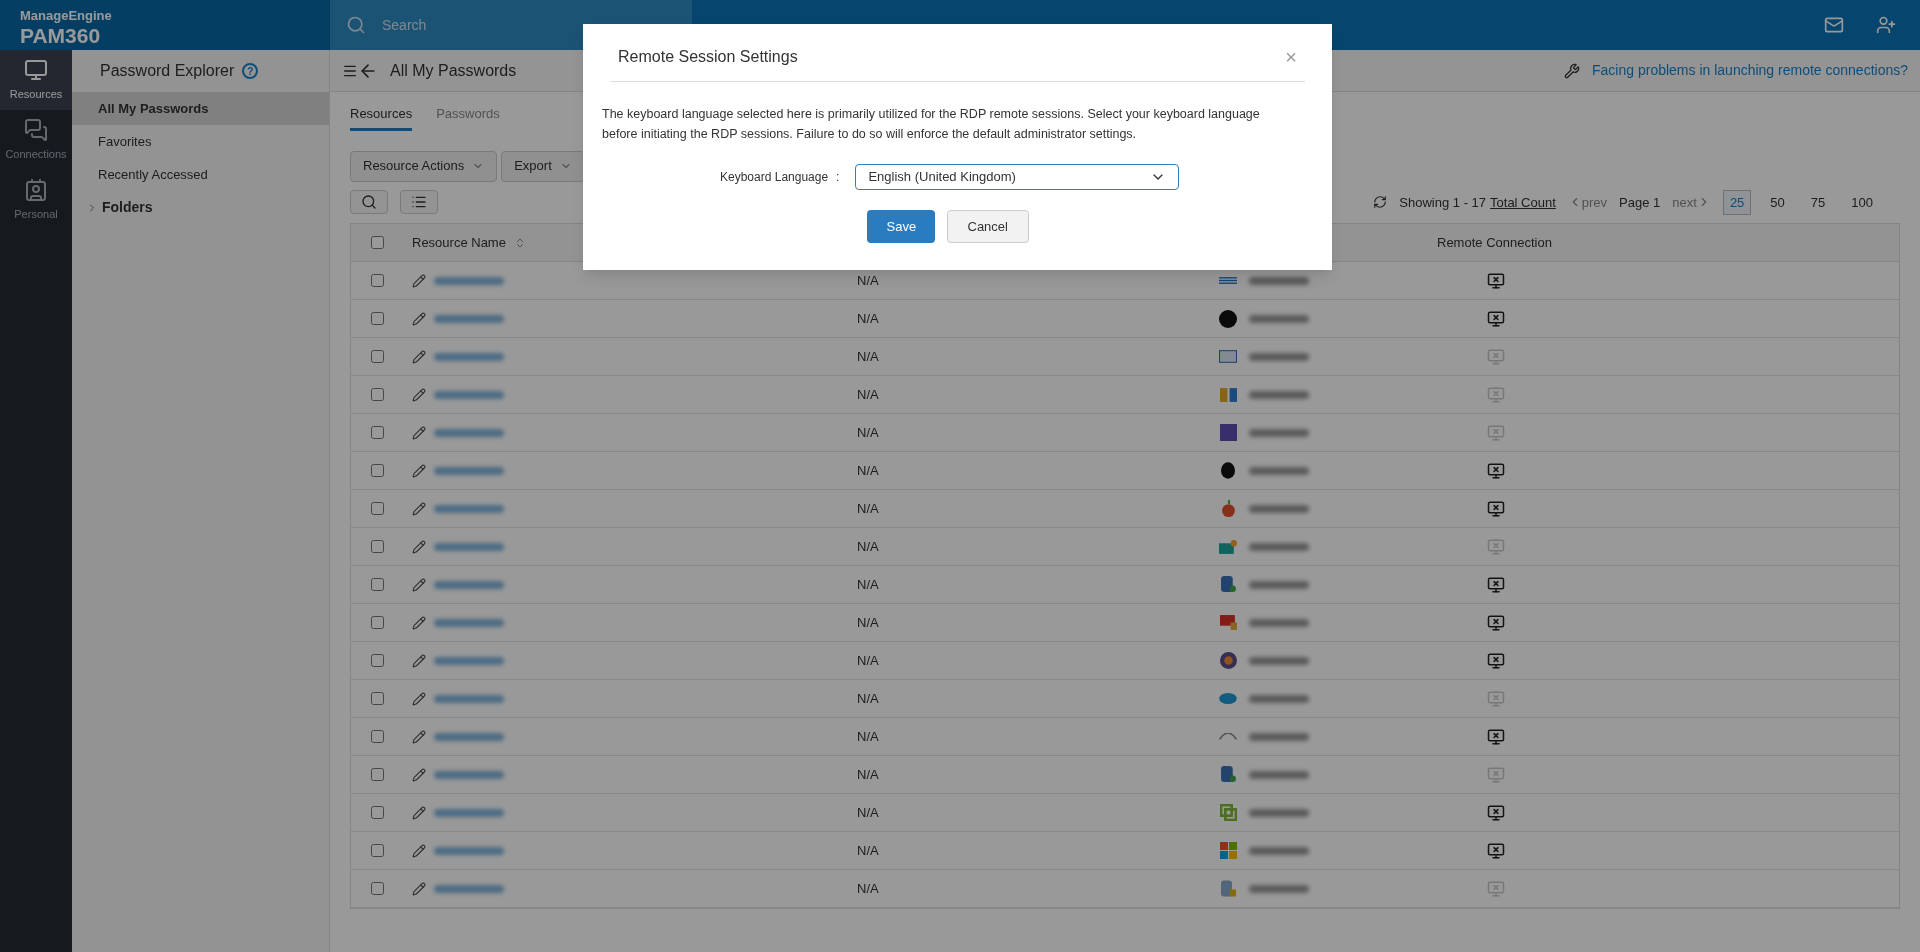 The height and width of the screenshot is (952, 1920). Describe the element at coordinates (1572, 70) in the screenshot. I see `tools-icon` at that location.